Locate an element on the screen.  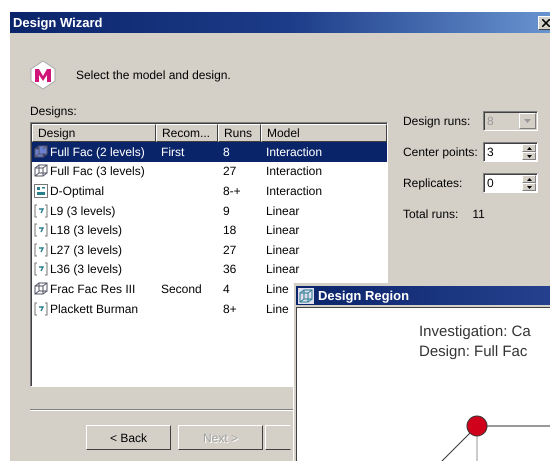
total-runs-value: 11 is located at coordinates (478, 214).